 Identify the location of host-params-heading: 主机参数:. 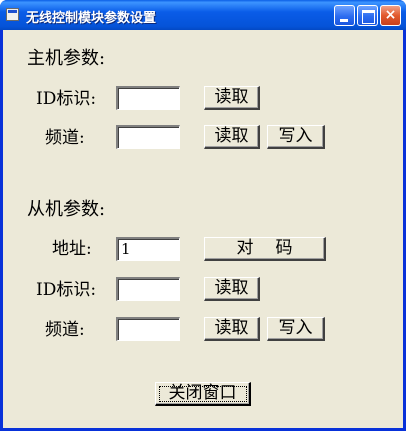
(66, 58).